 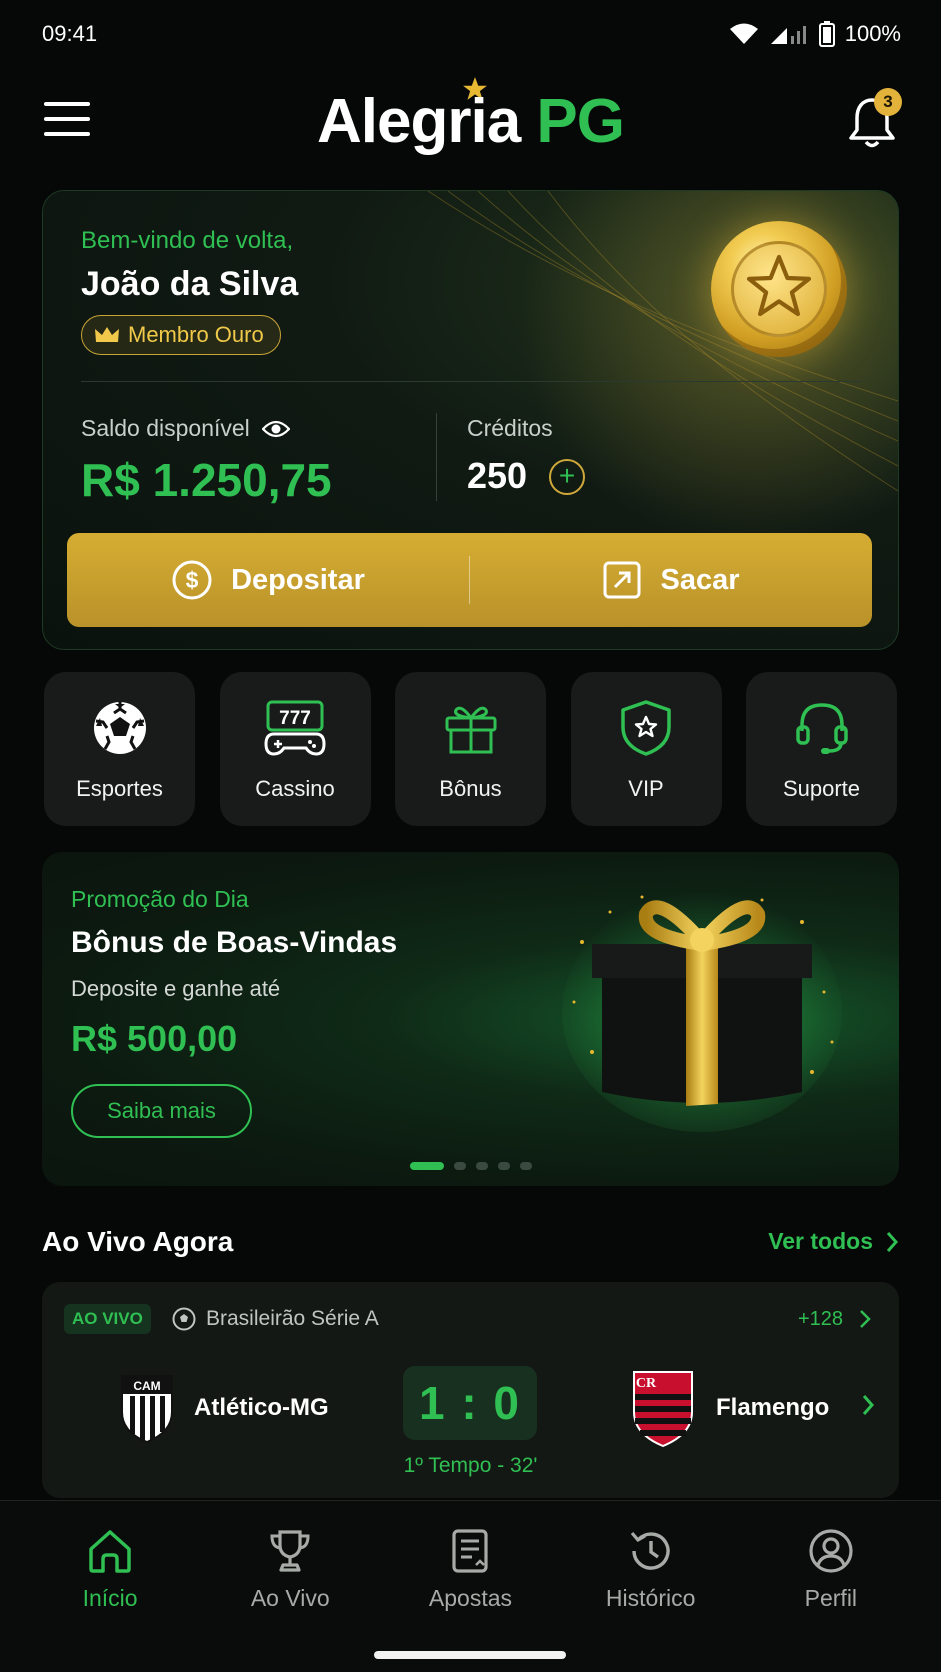 I want to click on home-team-name: Atlético-MG, so click(x=261, y=1407).